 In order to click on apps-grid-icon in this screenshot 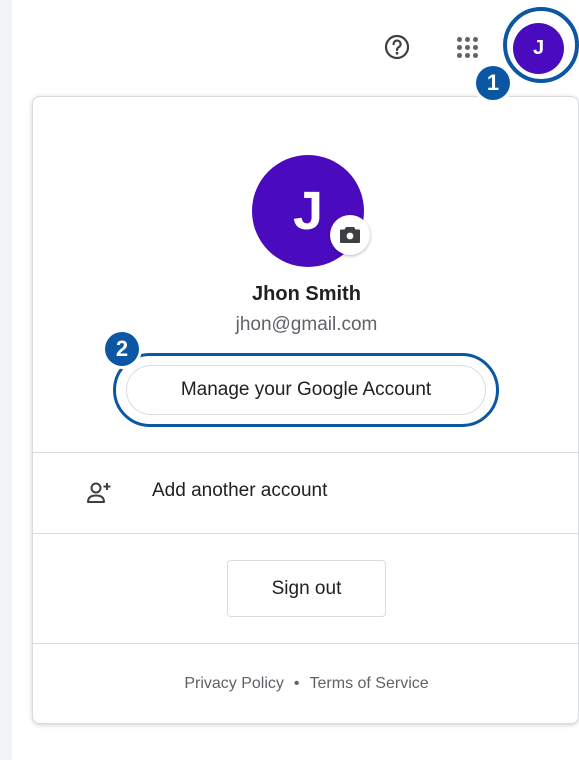, I will do `click(467, 47)`.